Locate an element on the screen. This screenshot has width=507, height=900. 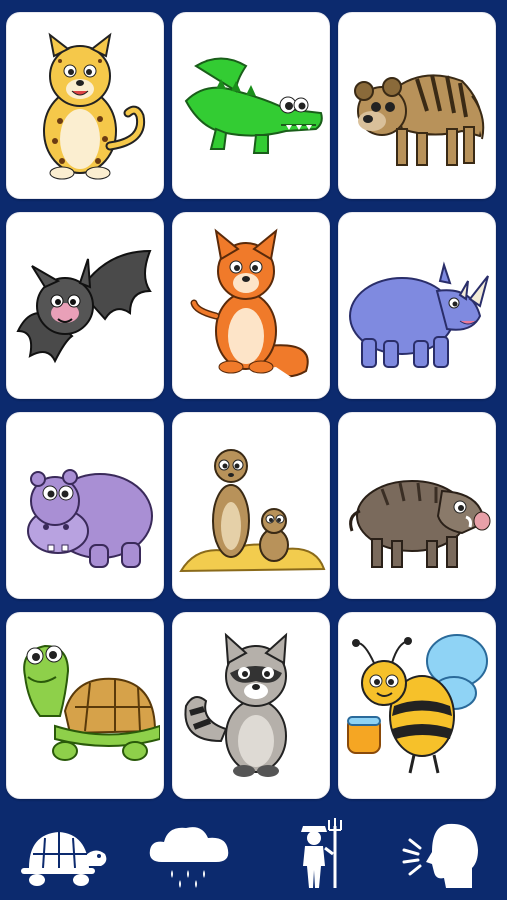
animals-category-button is located at coordinates (63, 854).